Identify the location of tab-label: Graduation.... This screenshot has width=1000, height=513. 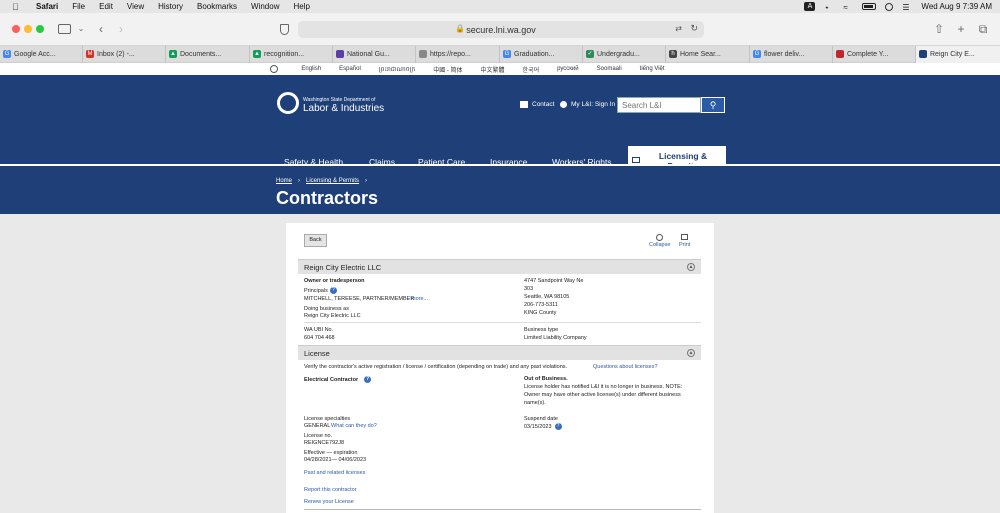
(534, 54).